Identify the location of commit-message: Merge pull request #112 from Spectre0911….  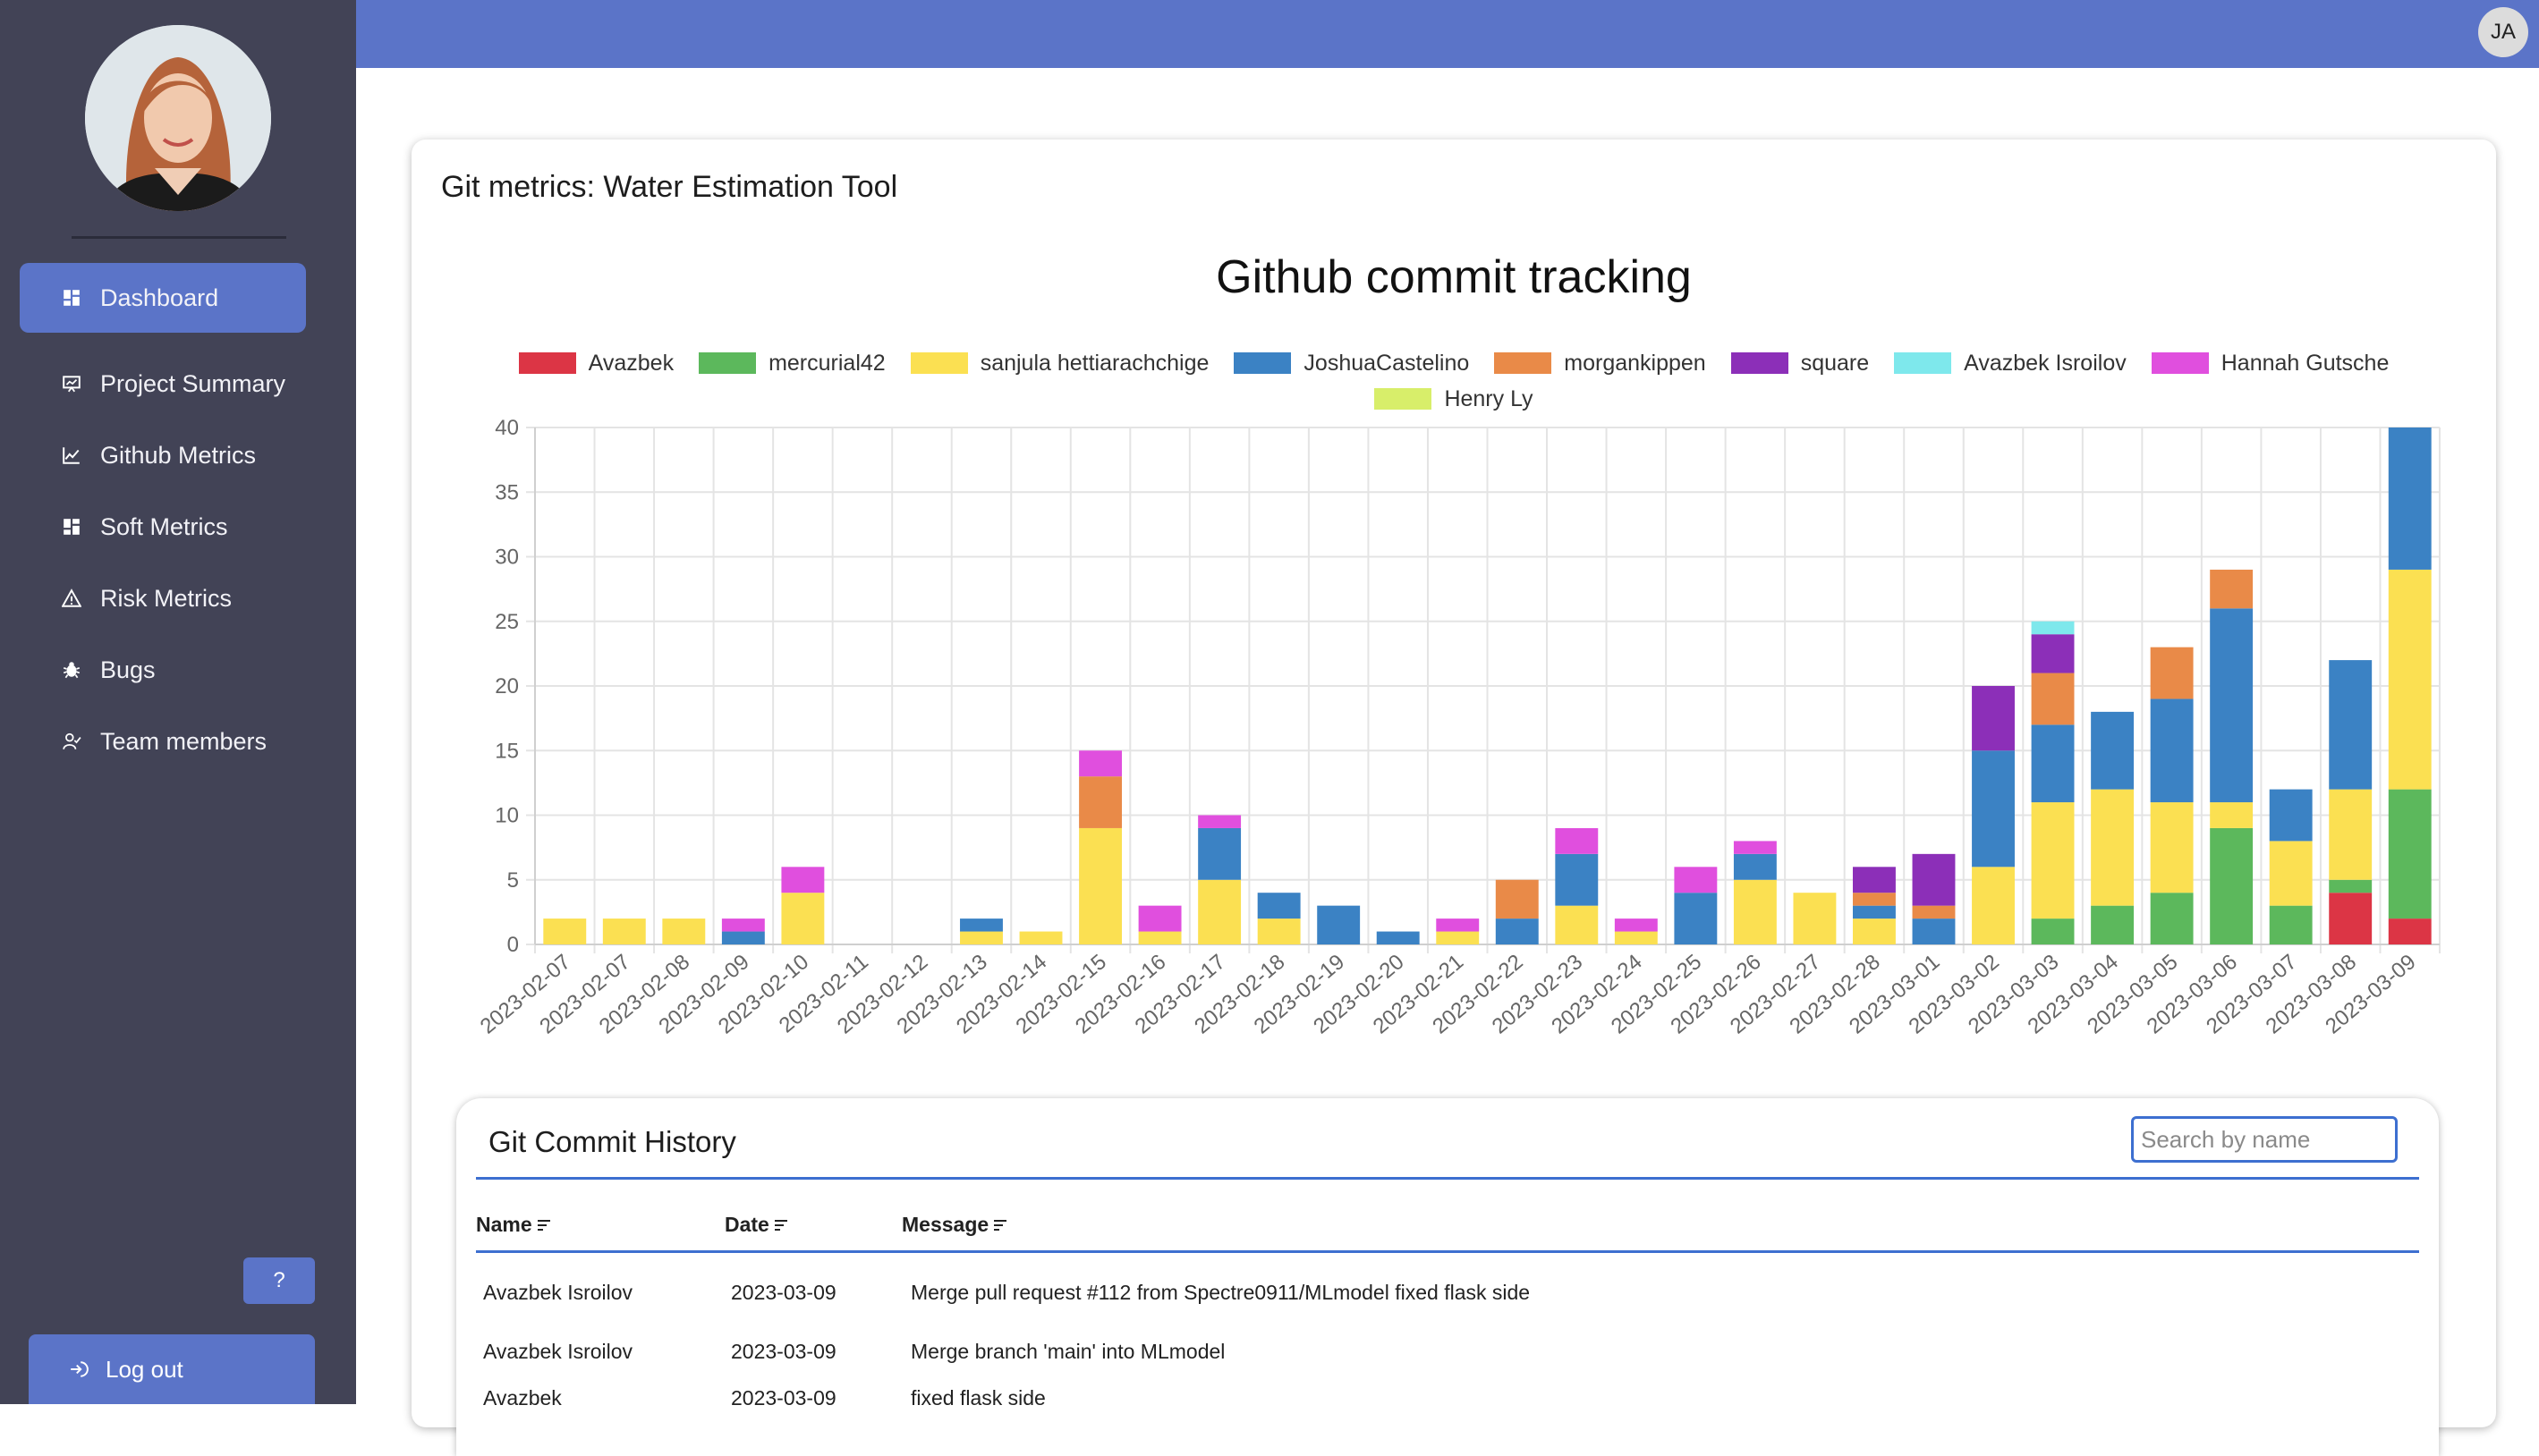
(1221, 1292).